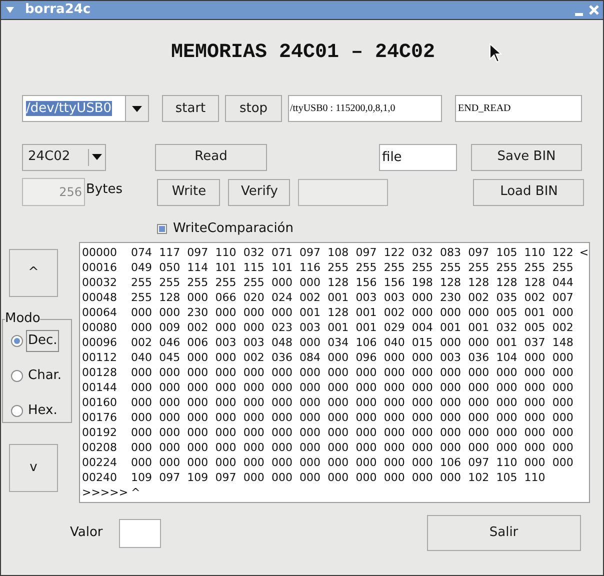  I want to click on value-field, so click(139, 533).